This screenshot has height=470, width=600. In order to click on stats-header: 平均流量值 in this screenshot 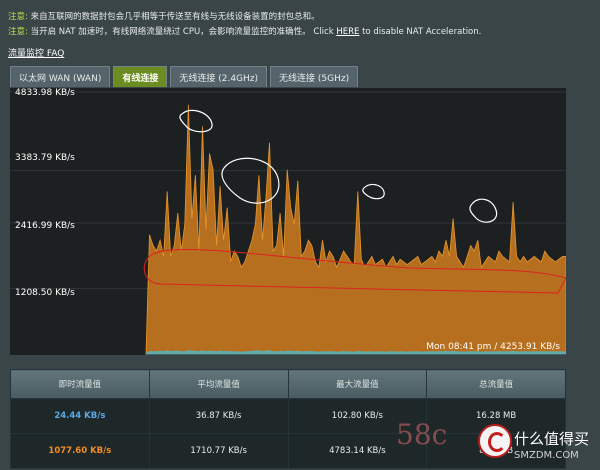, I will do `click(218, 384)`.